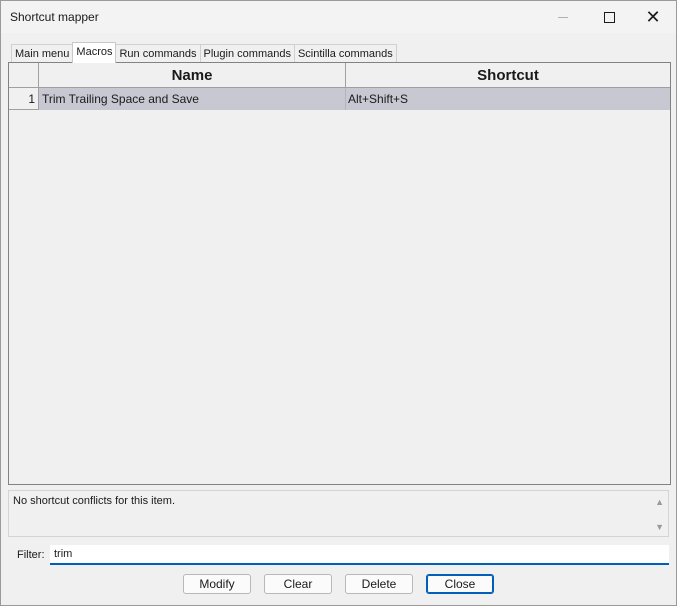 This screenshot has height=606, width=677. Describe the element at coordinates (31, 555) in the screenshot. I see `filter-label: Filter:` at that location.